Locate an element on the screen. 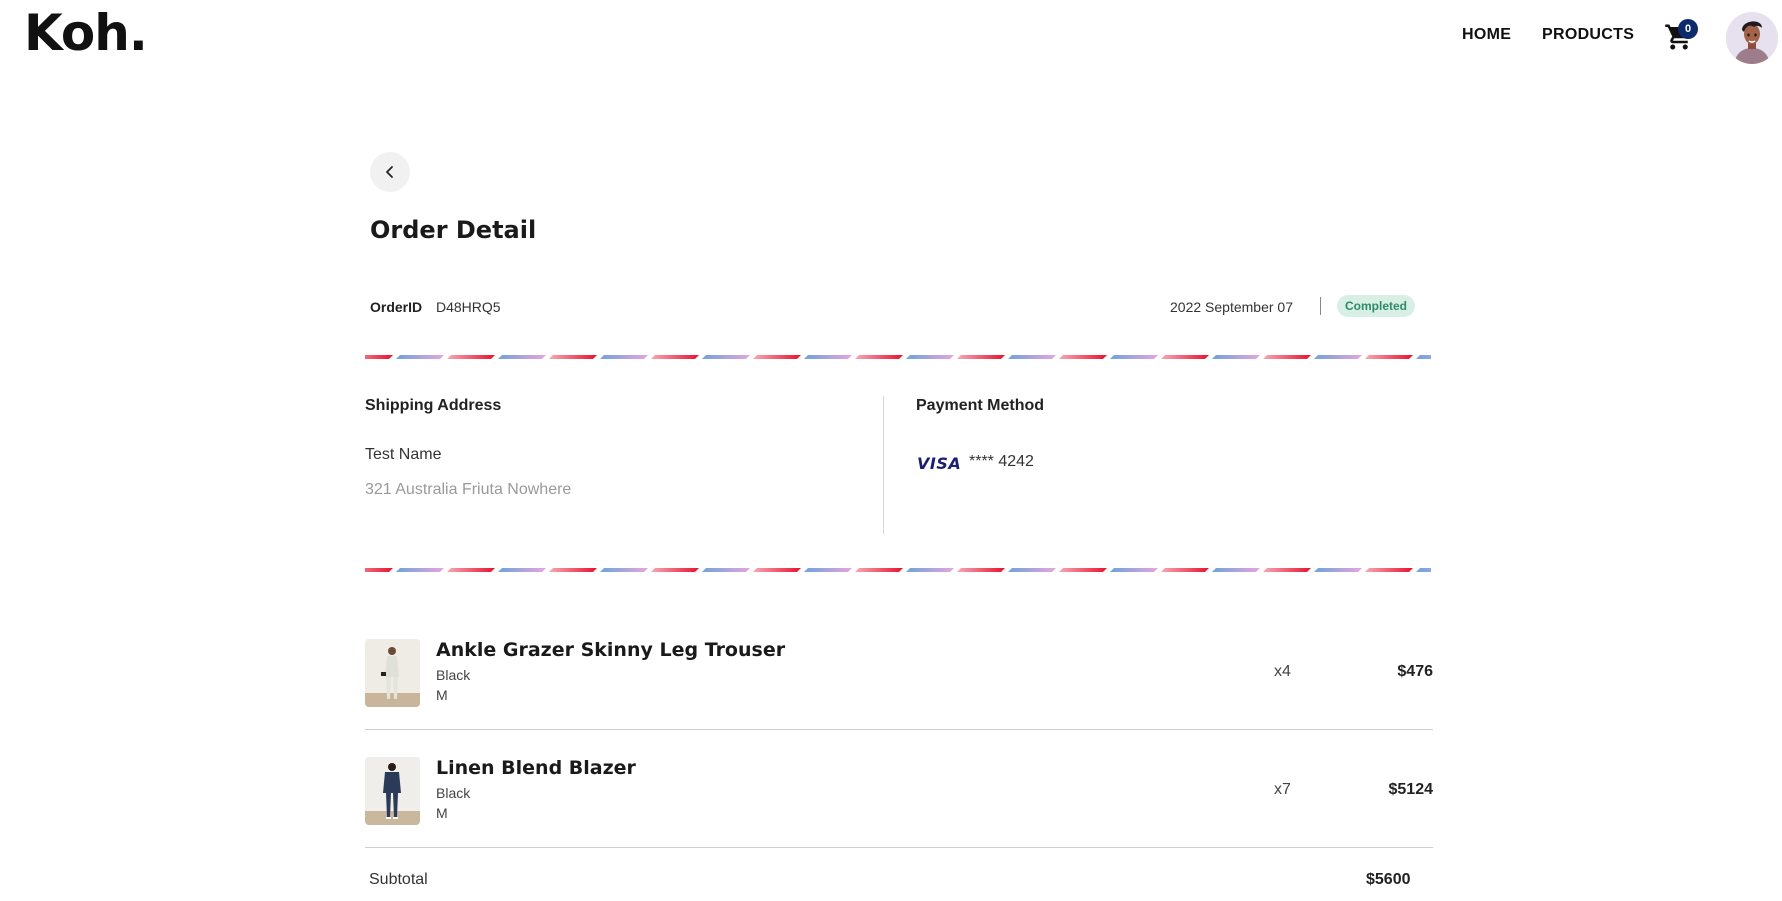 The image size is (1782, 901). page-title: Order Detail is located at coordinates (453, 230).